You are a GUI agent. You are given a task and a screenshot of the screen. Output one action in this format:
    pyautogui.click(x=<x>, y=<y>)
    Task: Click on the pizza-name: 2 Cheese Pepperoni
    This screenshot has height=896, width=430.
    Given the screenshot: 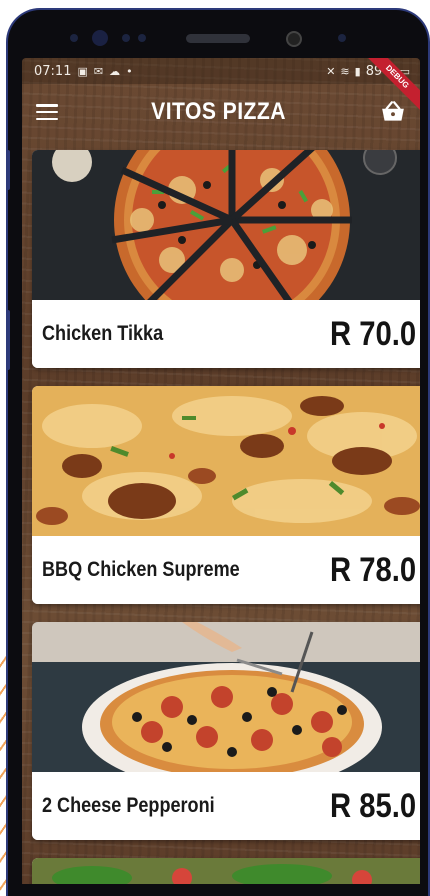 What is the action you would take?
    pyautogui.click(x=128, y=805)
    